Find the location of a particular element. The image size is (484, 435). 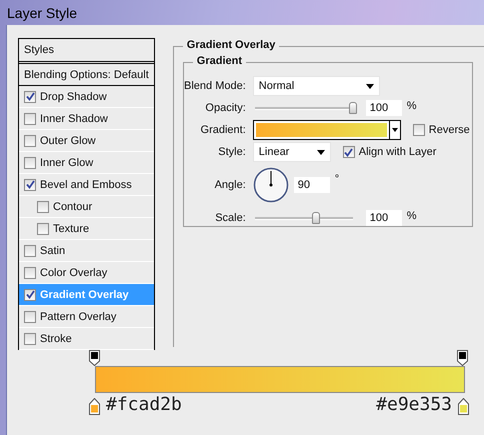

field-label: Angle: is located at coordinates (230, 185).